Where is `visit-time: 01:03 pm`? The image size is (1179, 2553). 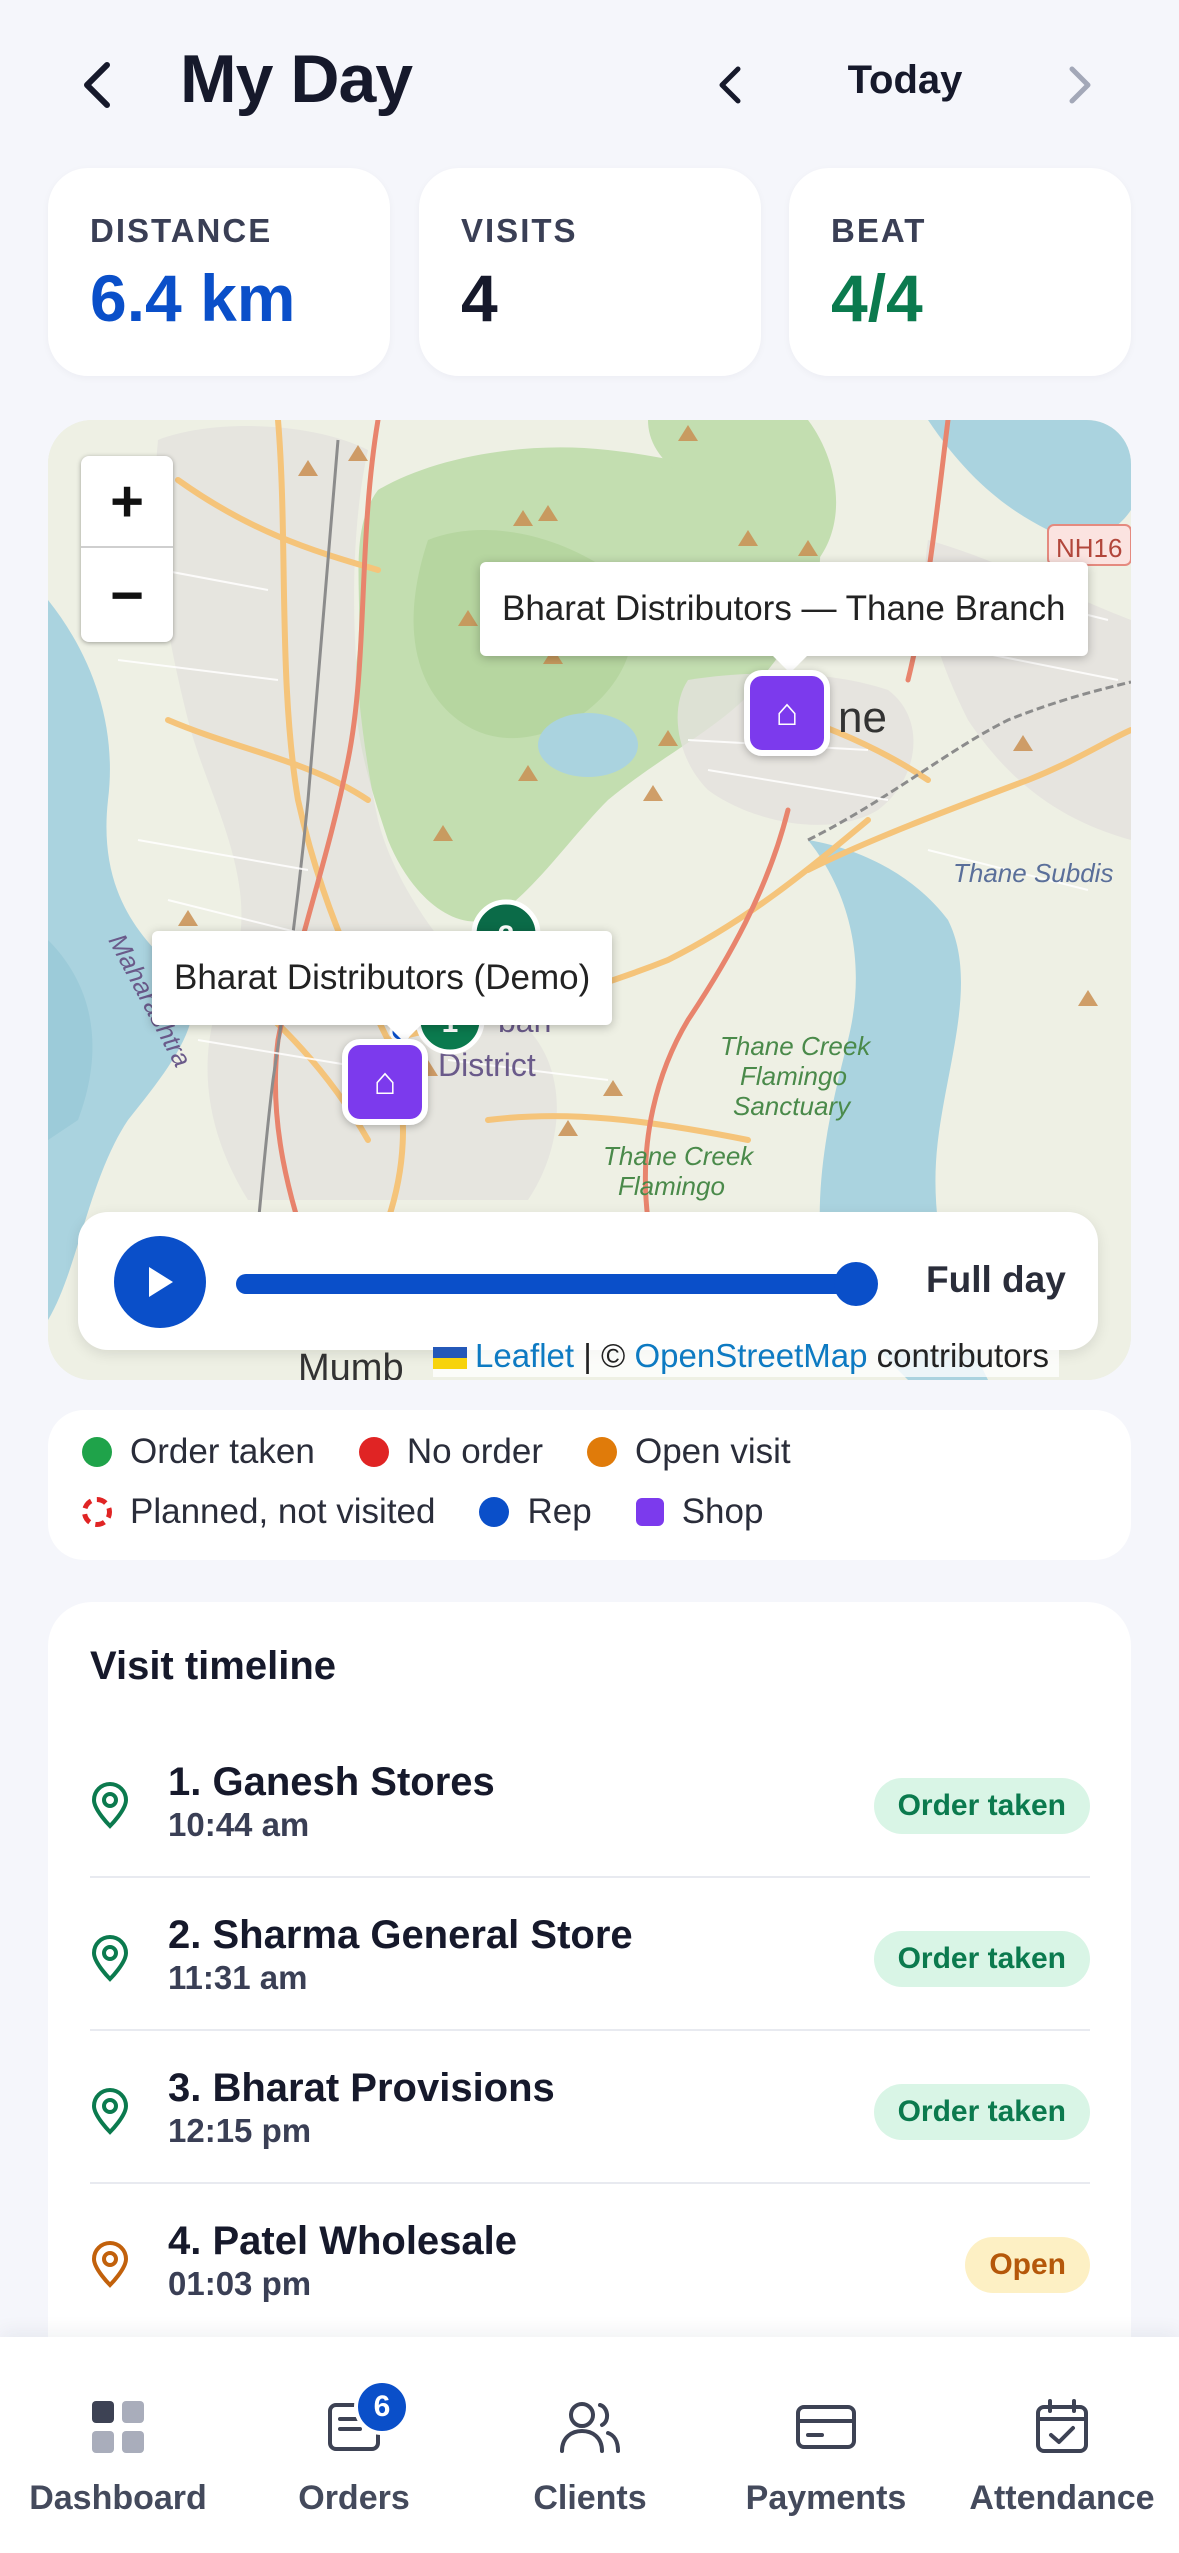
visit-time: 01:03 pm is located at coordinates (240, 2283).